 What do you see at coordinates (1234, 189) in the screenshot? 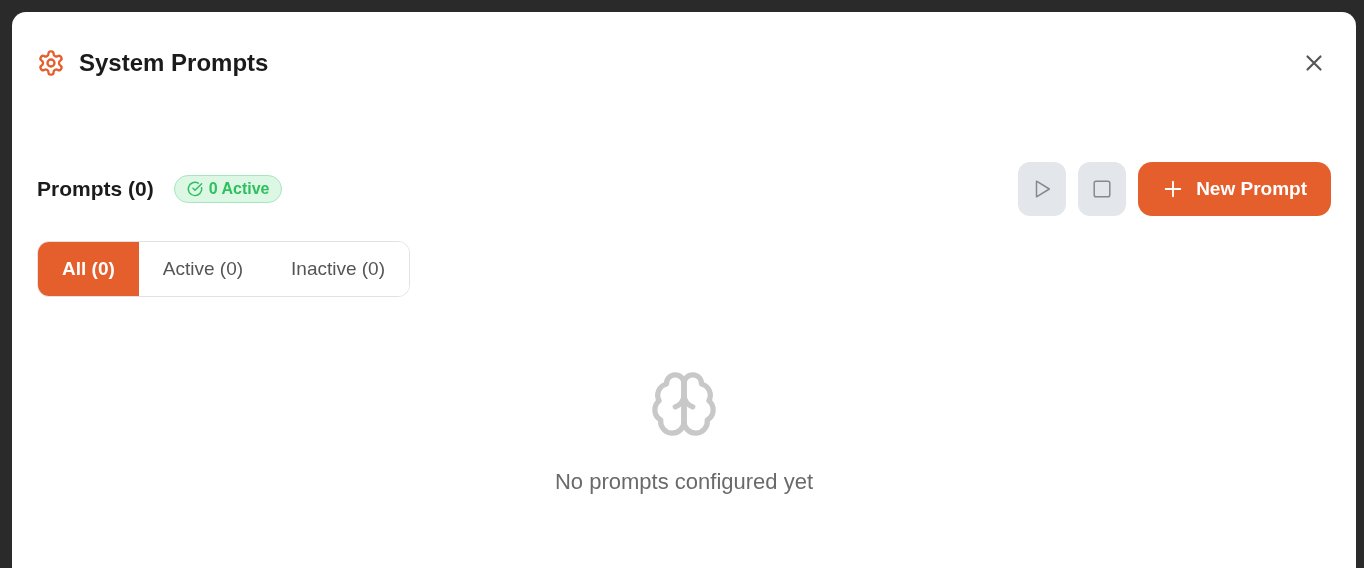
I see `new-prompt-button: New Prompt` at bounding box center [1234, 189].